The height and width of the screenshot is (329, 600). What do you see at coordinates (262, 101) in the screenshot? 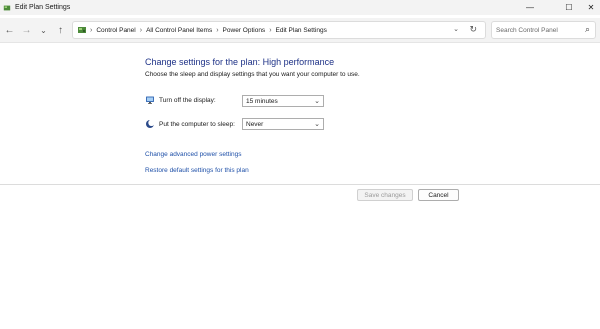
I see `display-timeout-value: 15 minutes` at bounding box center [262, 101].